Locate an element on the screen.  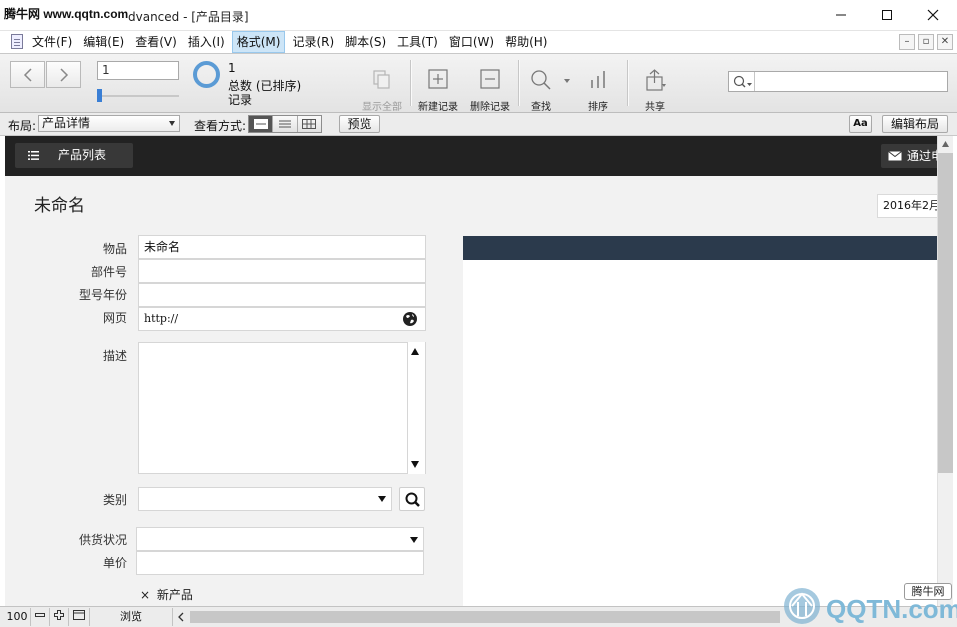
menu-item: 查看(V) is located at coordinates (156, 42).